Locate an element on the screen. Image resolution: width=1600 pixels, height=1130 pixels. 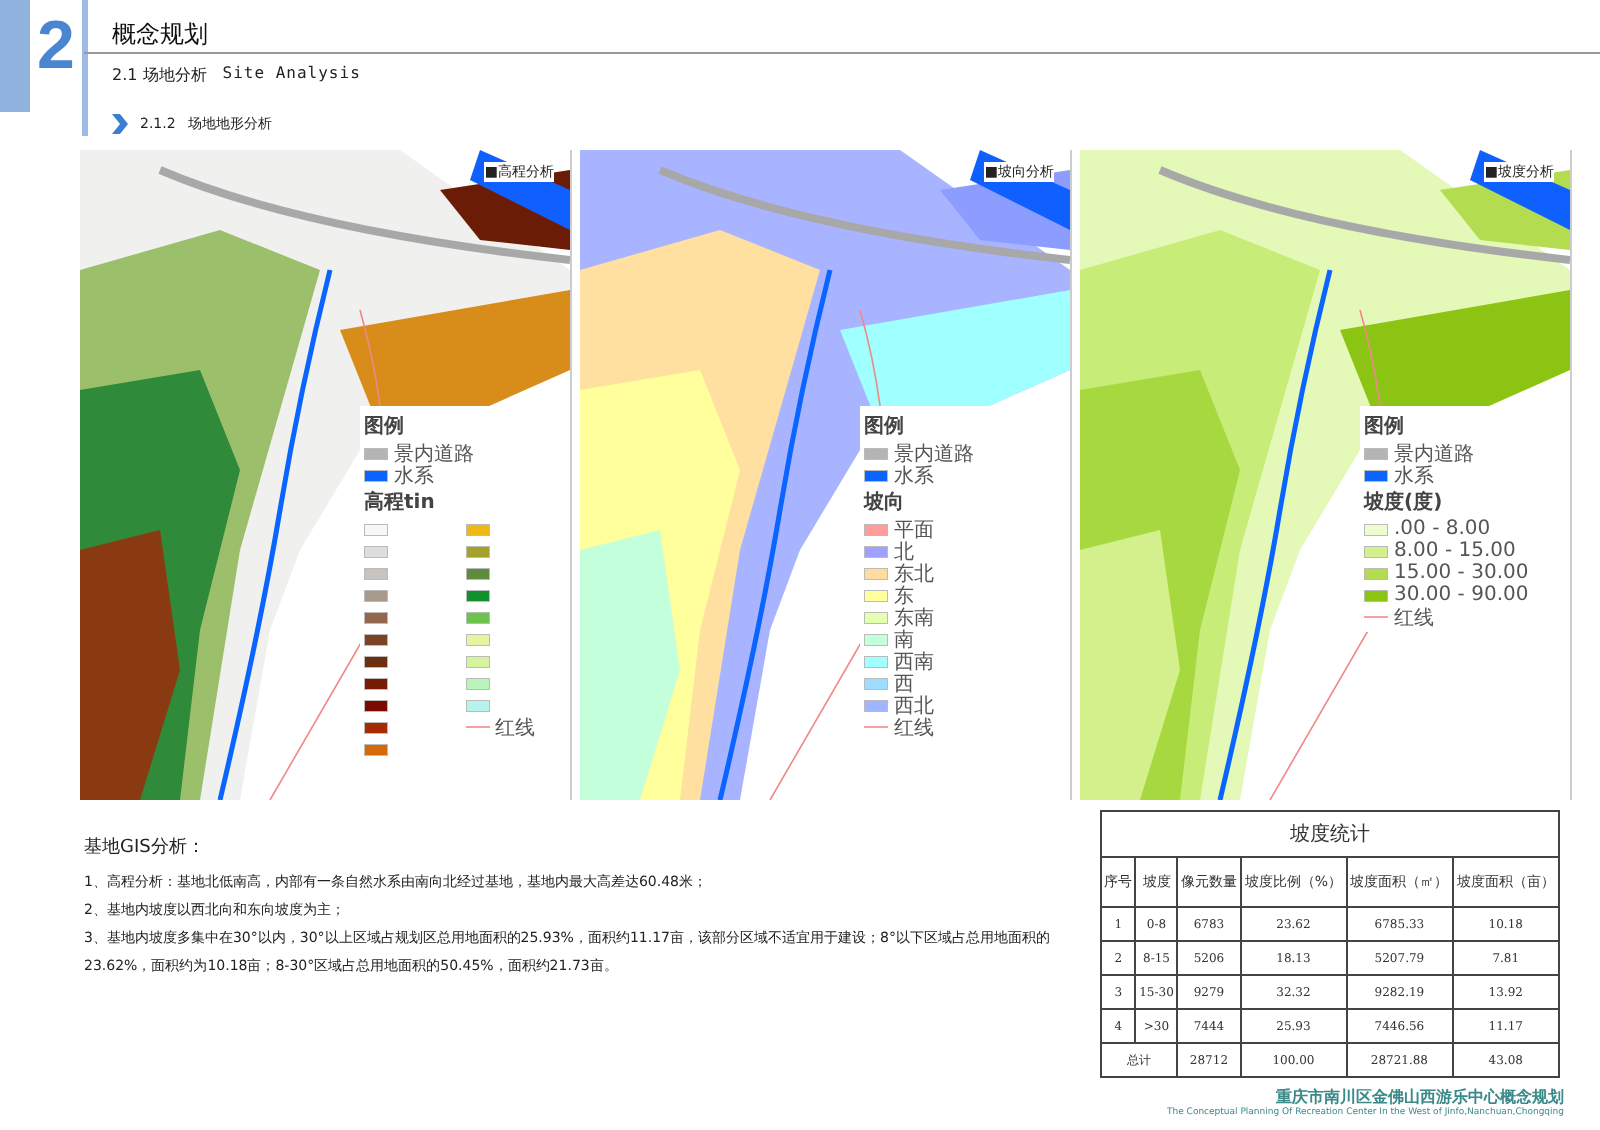
legend-subtitle: 坡向 is located at coordinates (885, 502).